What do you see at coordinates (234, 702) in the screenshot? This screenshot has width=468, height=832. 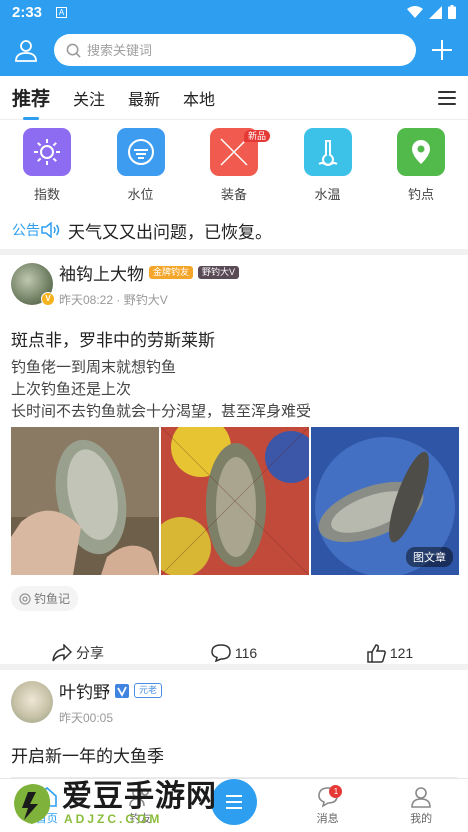 I see `post-author: 叶钓野 元老 昨天00:05` at bounding box center [234, 702].